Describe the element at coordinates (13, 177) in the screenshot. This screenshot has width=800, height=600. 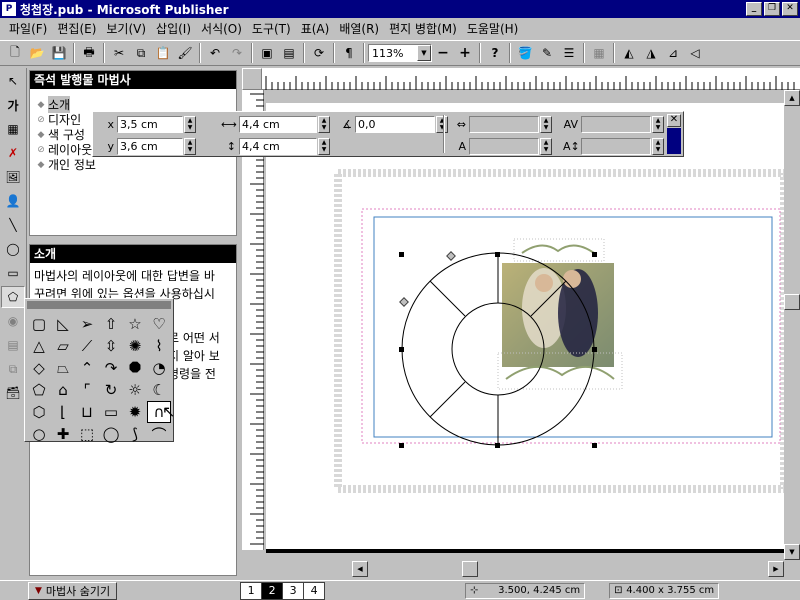
I see `picture-frame-tool-icon: 🖼` at that location.